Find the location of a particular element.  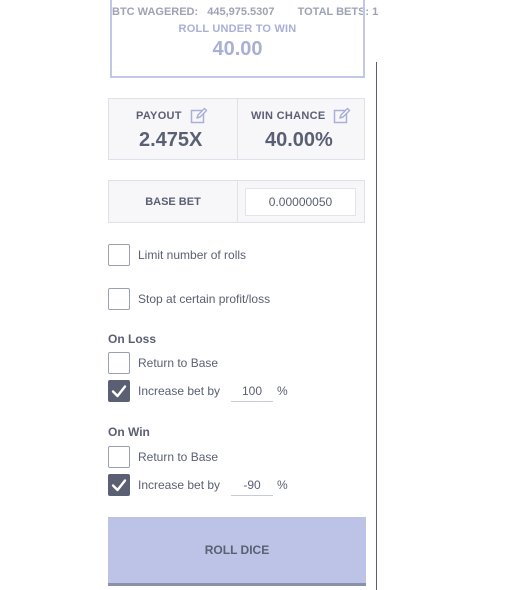

on-loss-increase-label: Increase bet by is located at coordinates (179, 391).